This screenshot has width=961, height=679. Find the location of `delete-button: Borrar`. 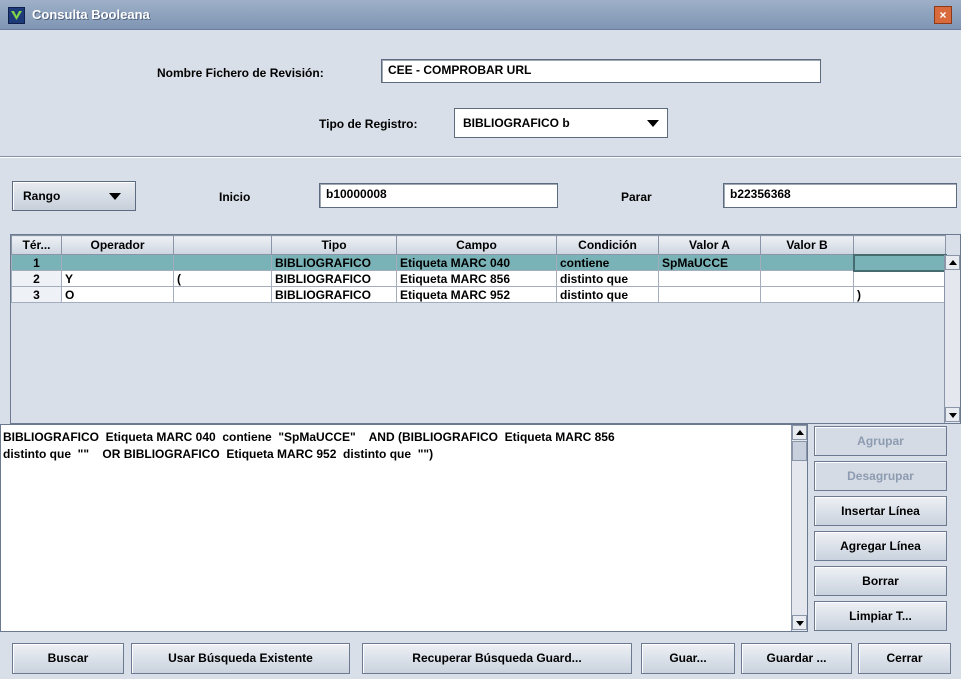

delete-button: Borrar is located at coordinates (880, 581).